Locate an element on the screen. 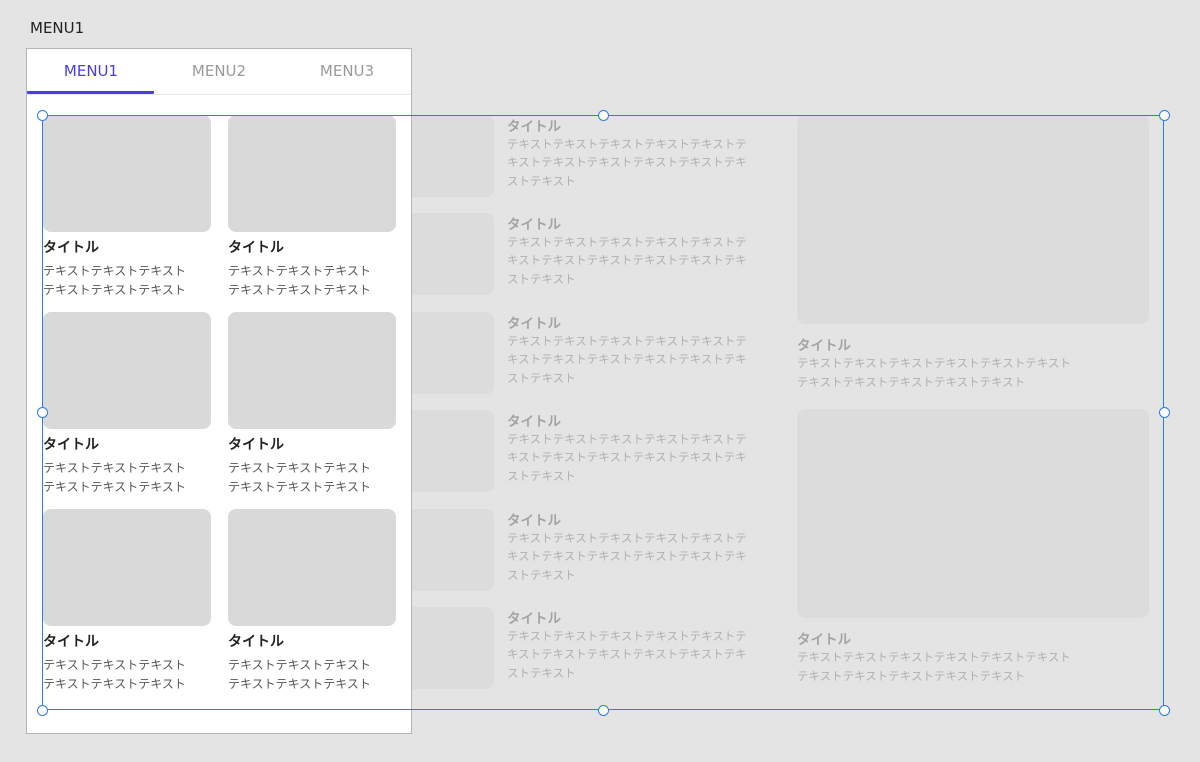 This screenshot has height=762, width=1200. tab-menu2: MENU2 is located at coordinates (219, 71).